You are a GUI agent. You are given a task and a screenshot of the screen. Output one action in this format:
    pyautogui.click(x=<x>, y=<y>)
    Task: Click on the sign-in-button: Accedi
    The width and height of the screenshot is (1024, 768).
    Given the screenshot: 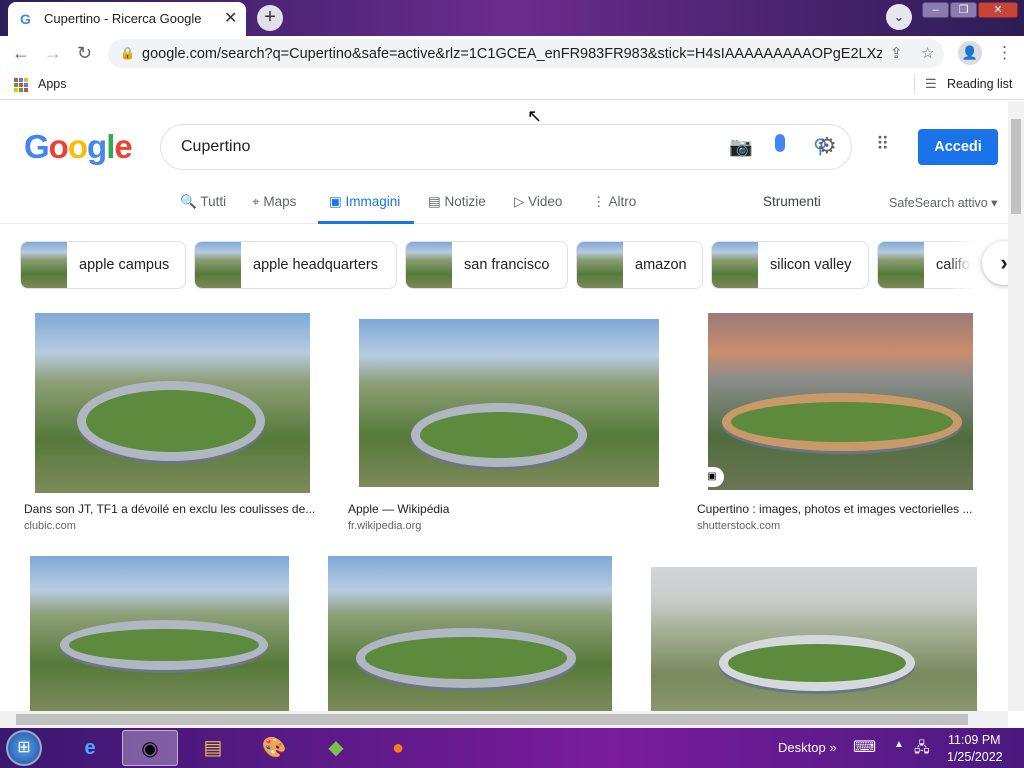 What is the action you would take?
    pyautogui.click(x=958, y=147)
    